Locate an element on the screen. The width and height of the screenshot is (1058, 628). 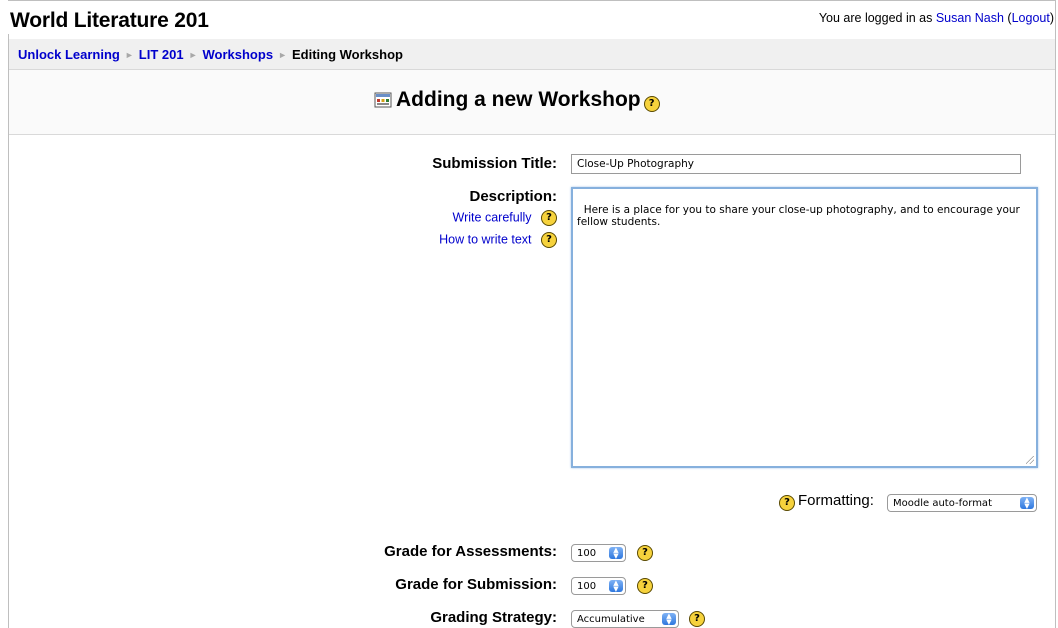
login-info: You are logged in as Susan Nash (Logout) is located at coordinates (936, 18).